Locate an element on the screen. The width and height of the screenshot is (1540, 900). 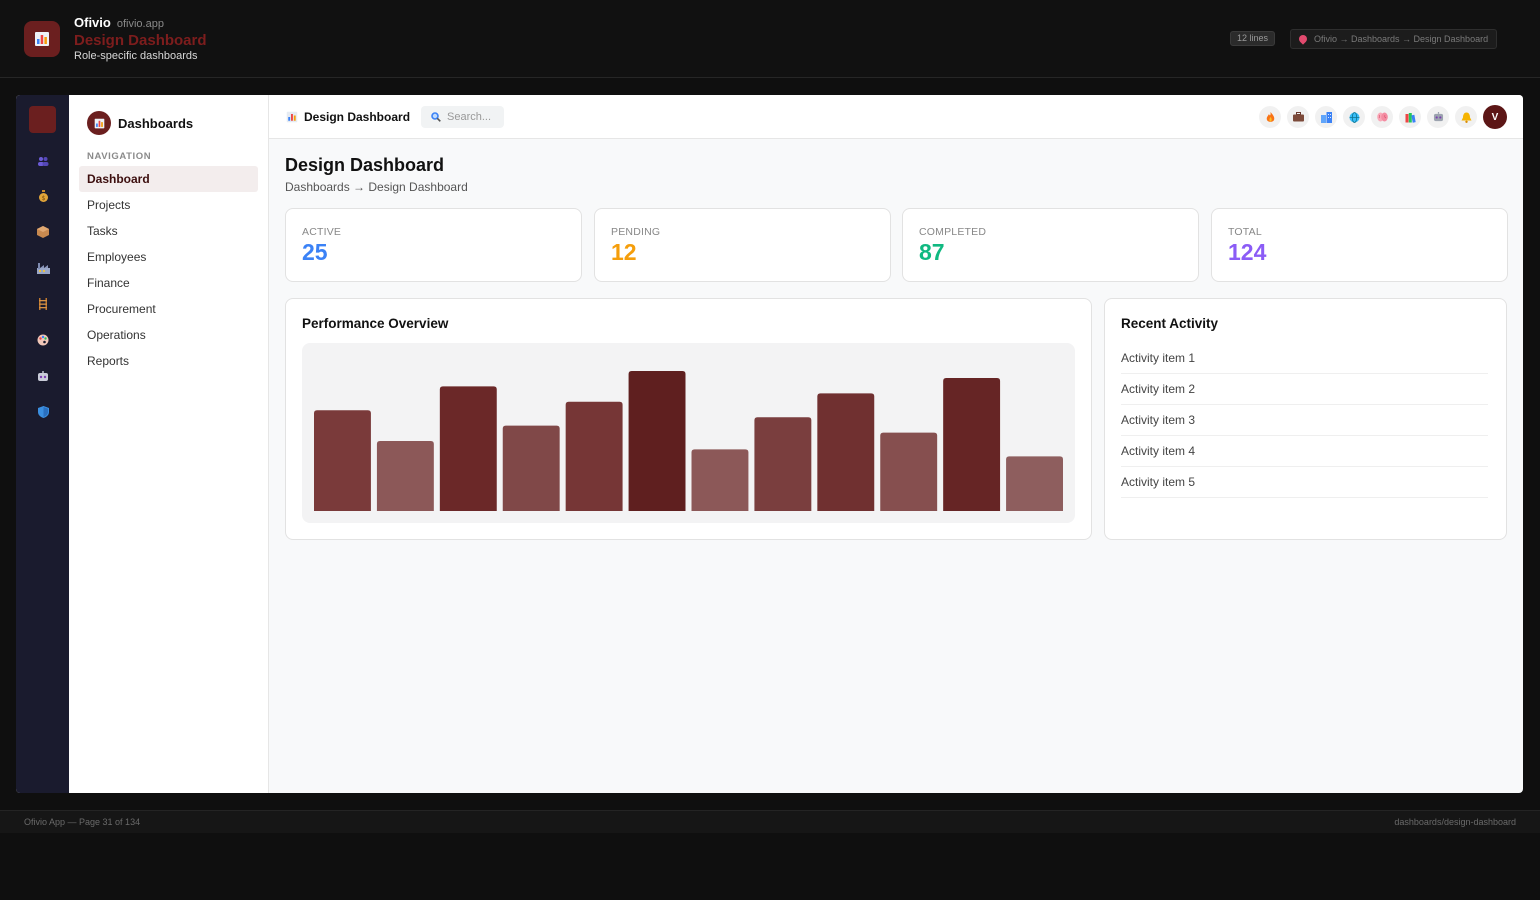
stat-label: PENDING is located at coordinates (636, 232).